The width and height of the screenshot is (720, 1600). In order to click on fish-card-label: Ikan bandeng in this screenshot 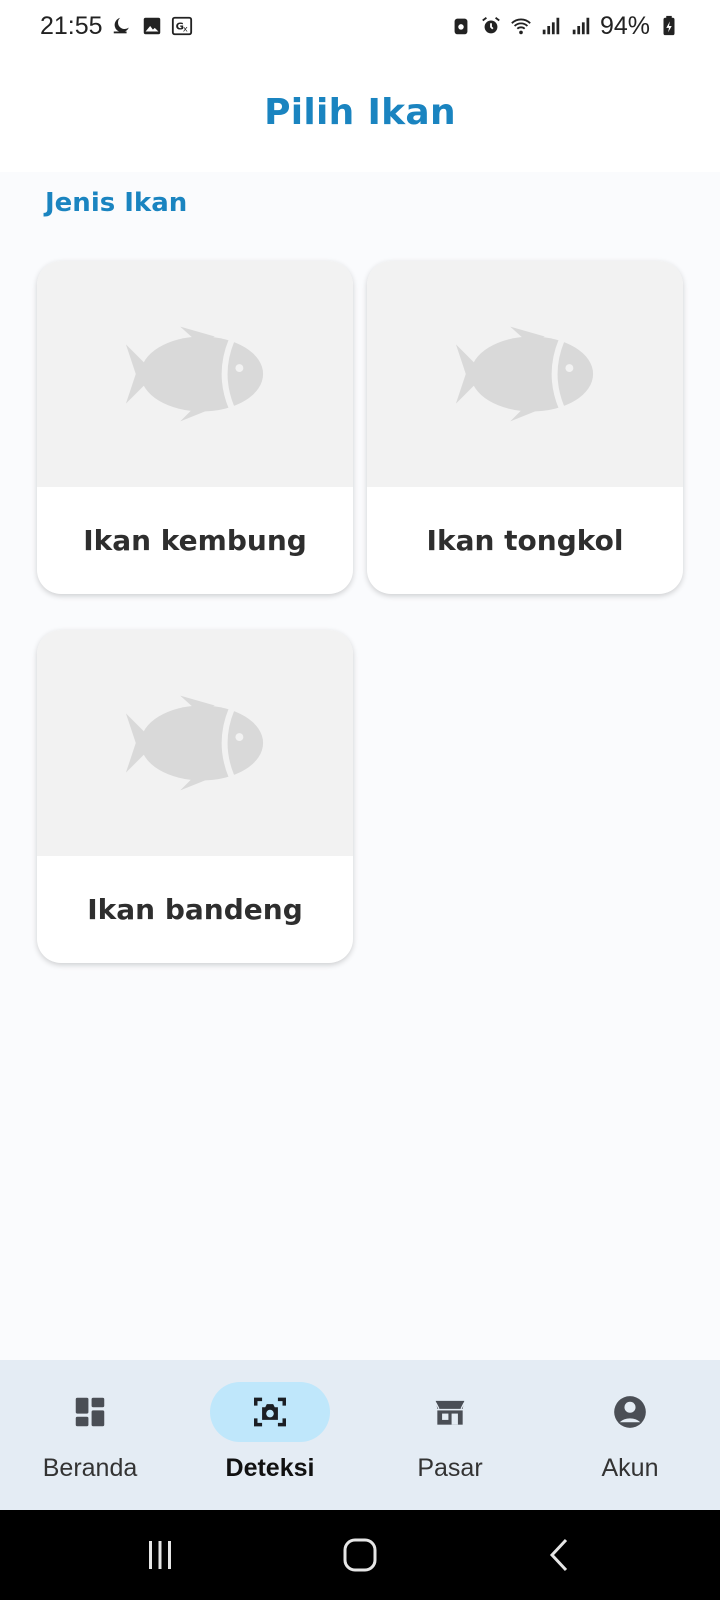, I will do `click(195, 909)`.